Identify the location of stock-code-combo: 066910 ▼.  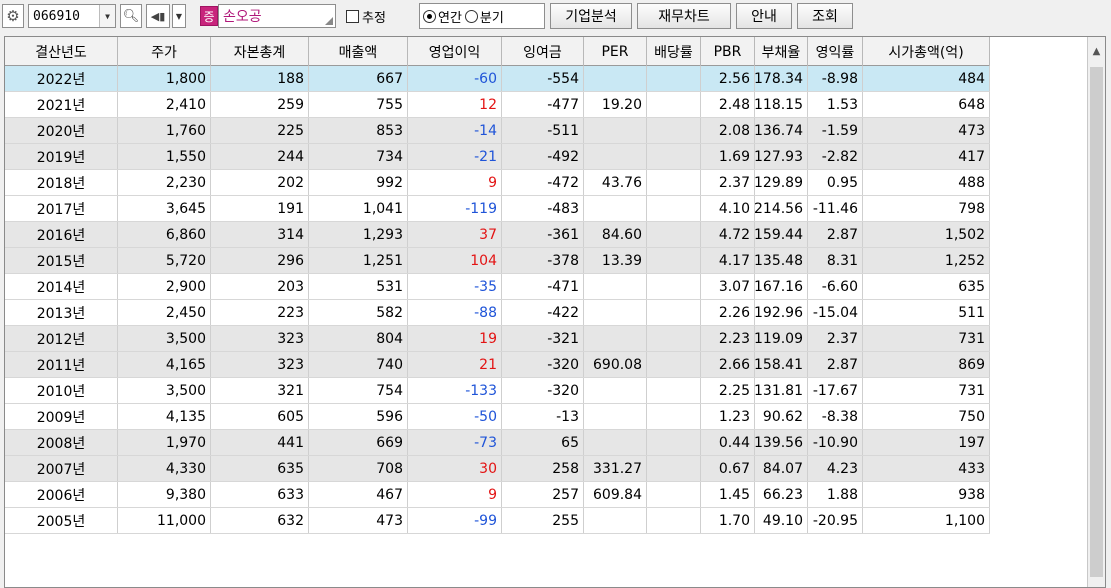
(72, 16).